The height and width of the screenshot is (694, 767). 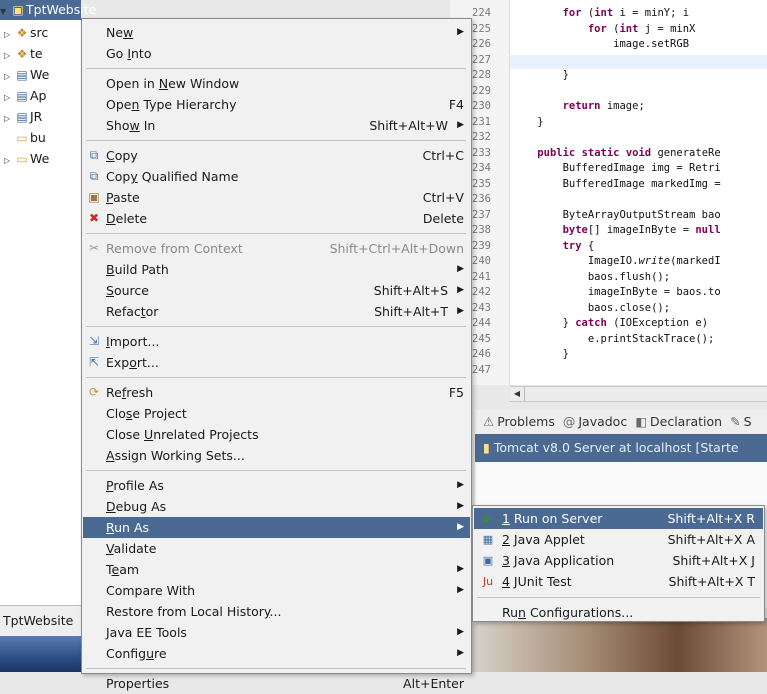 I want to click on tree-item-src: ▷ ❖ src, so click(x=24, y=33).